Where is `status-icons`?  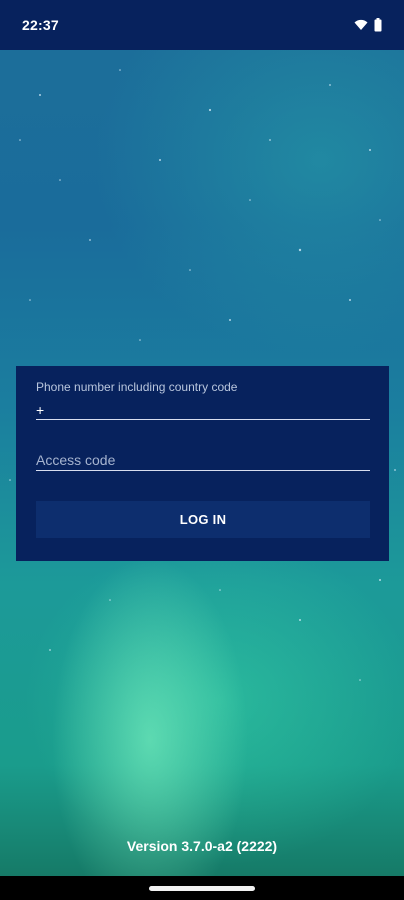
status-icons is located at coordinates (368, 25).